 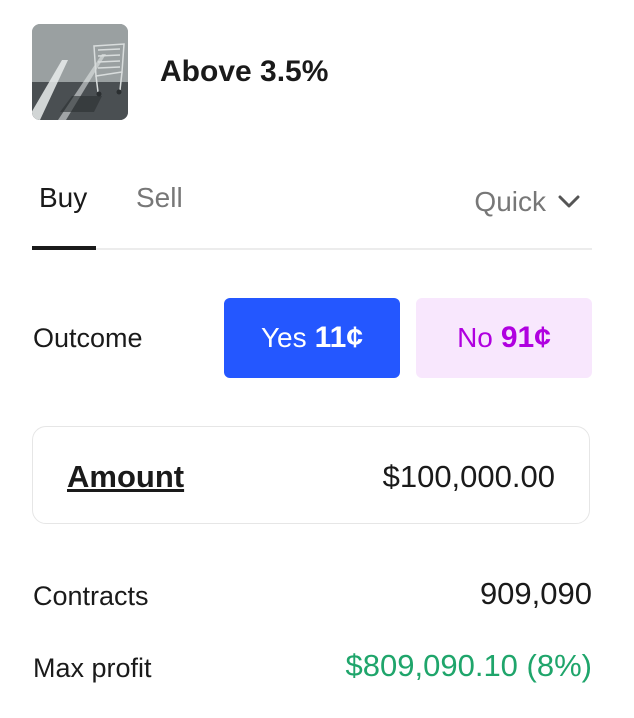 I want to click on yes-outcome-button: Yes 11¢, so click(x=312, y=338).